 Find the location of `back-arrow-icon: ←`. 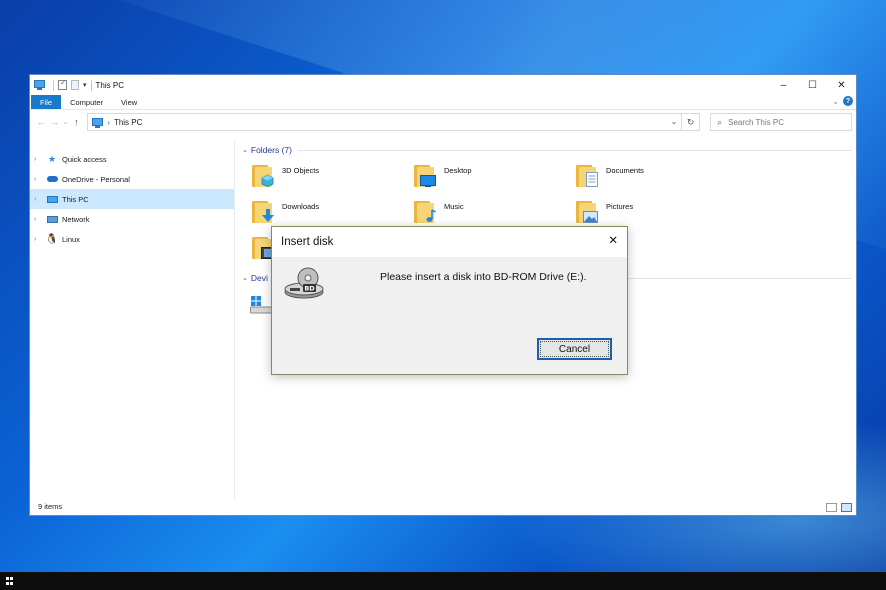

back-arrow-icon: ← is located at coordinates (41, 122).